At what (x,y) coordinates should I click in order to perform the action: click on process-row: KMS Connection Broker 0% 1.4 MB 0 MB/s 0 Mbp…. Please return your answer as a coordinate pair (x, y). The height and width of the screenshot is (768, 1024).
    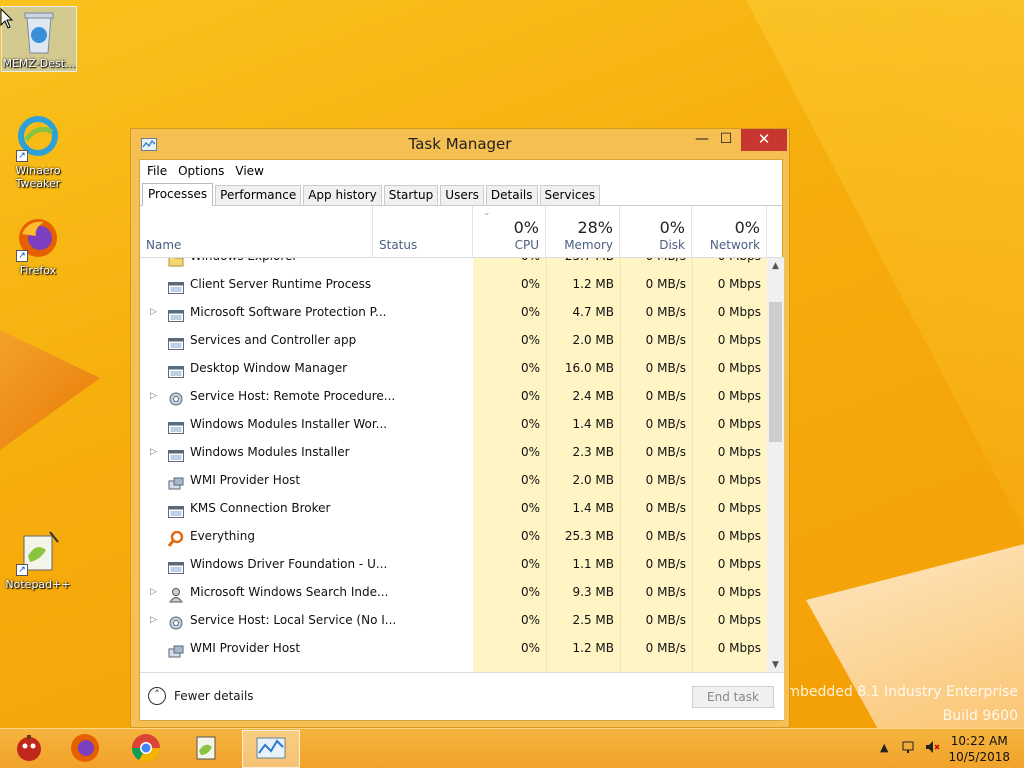
    Looking at the image, I should click on (453, 508).